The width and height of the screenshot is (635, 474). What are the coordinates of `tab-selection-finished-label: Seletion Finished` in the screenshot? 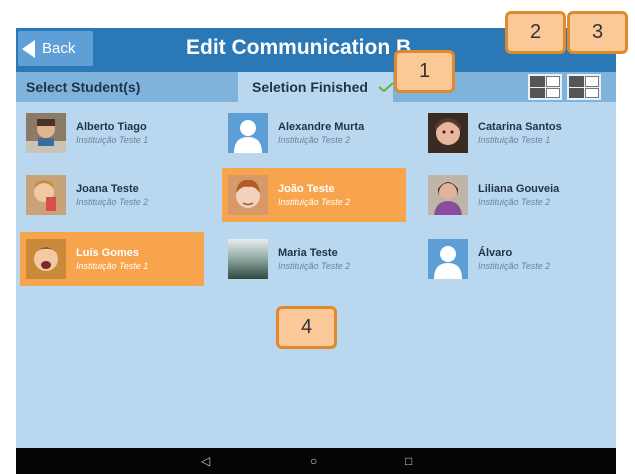 It's located at (310, 87).